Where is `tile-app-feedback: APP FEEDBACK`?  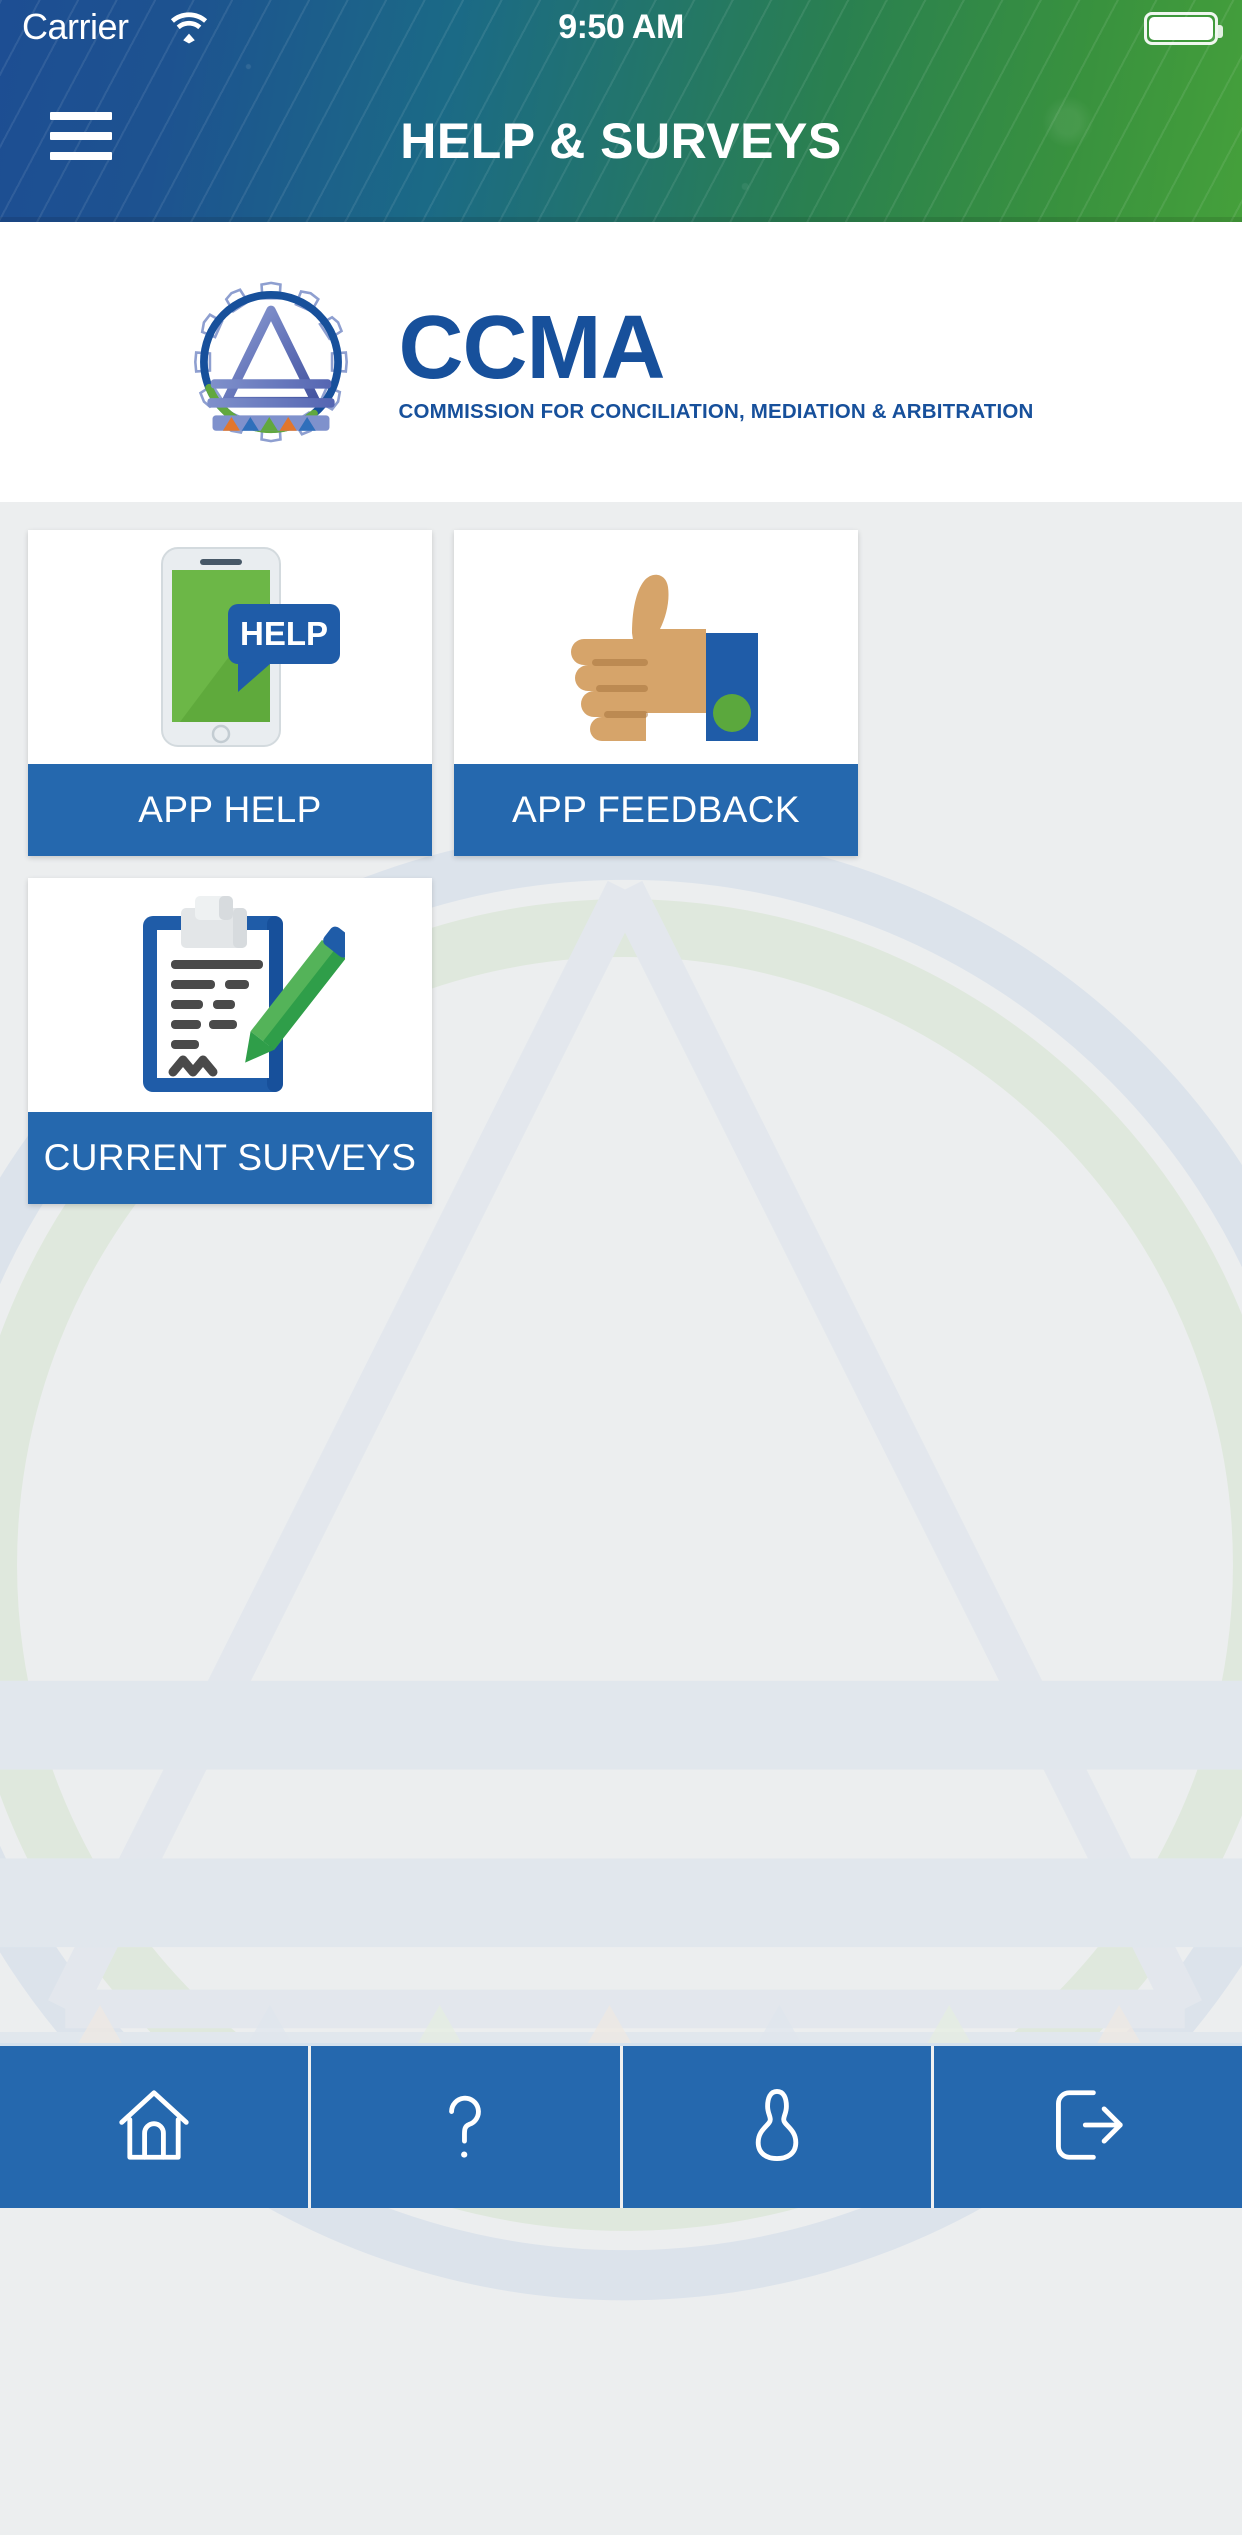 tile-app-feedback: APP FEEDBACK is located at coordinates (656, 693).